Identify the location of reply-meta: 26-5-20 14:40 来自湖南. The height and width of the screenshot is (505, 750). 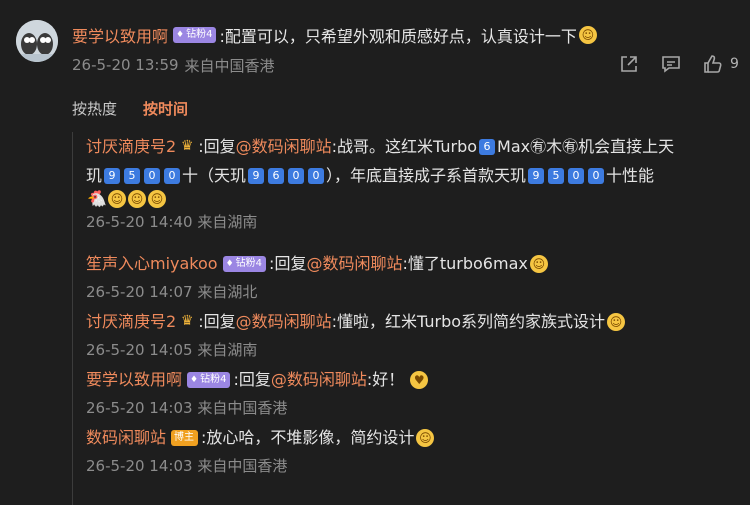
(416, 222).